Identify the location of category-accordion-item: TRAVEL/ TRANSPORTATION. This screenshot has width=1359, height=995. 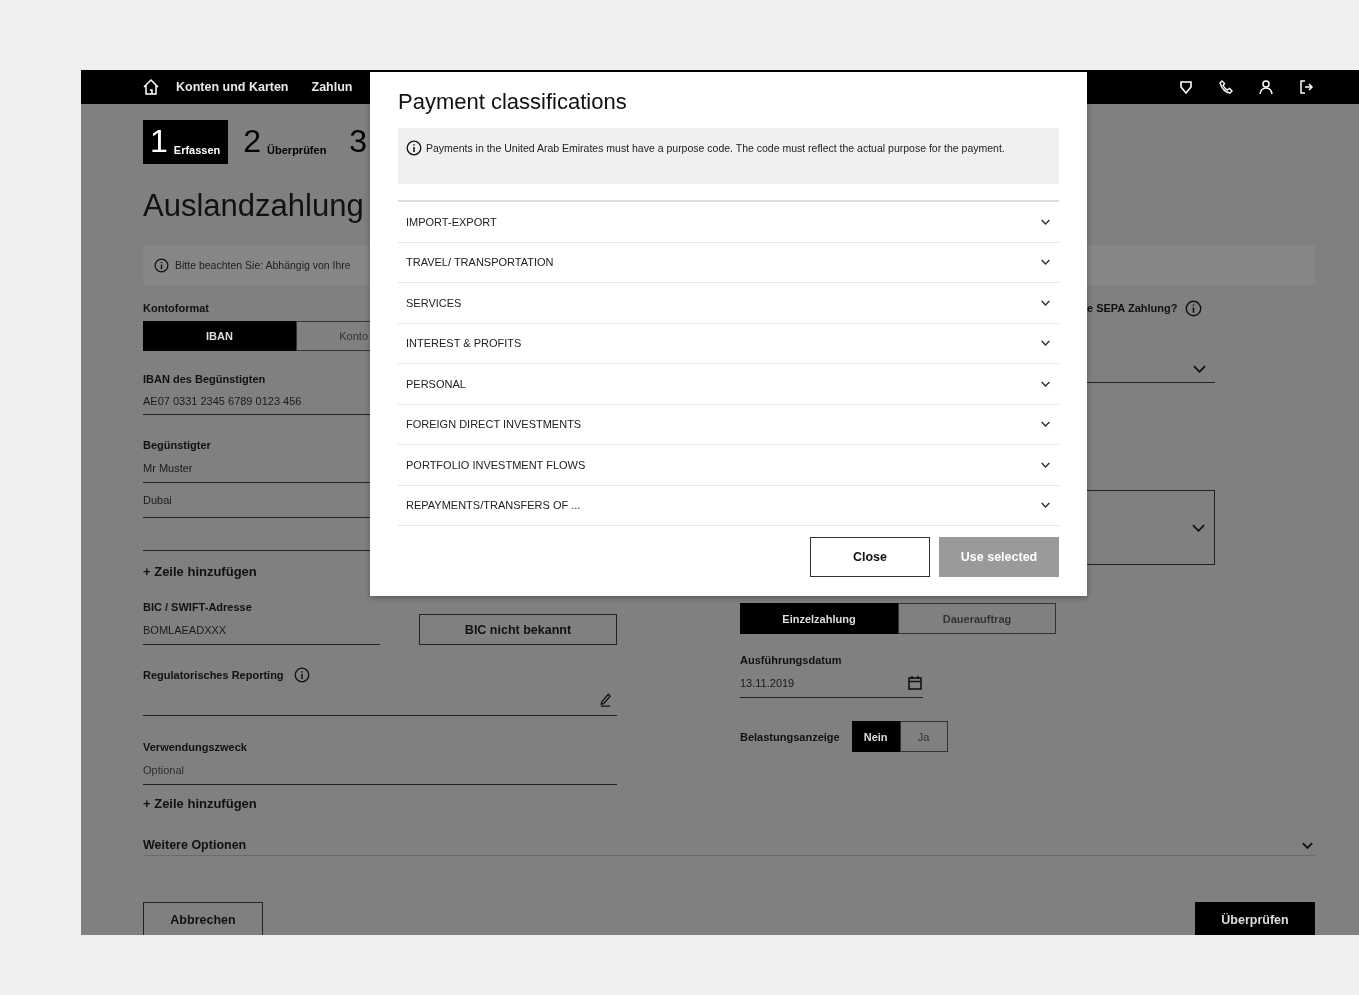
(728, 262).